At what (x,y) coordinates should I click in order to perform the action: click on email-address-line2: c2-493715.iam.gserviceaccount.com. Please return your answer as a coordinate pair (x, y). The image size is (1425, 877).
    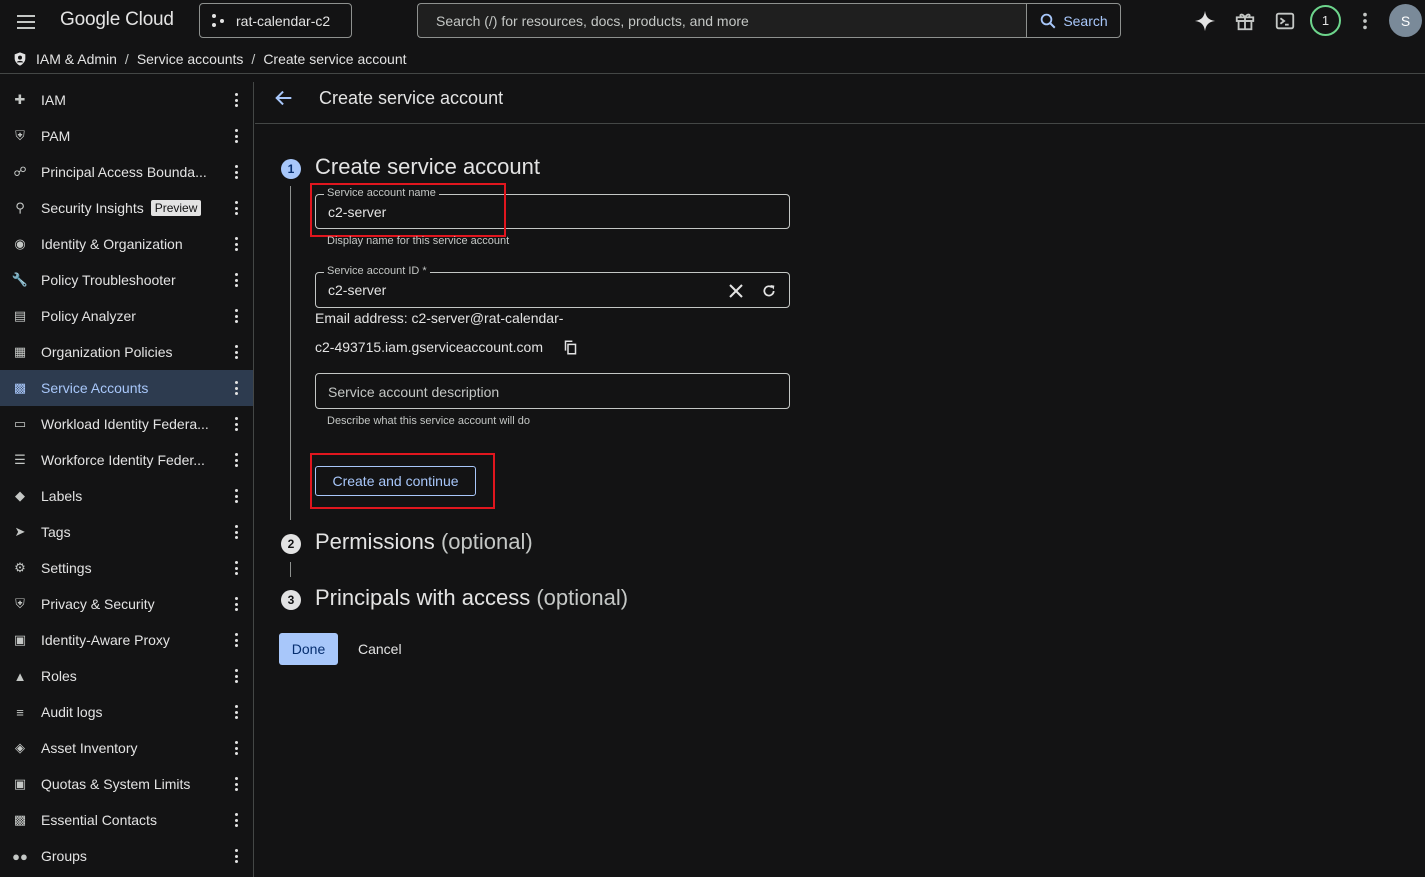
    Looking at the image, I should click on (429, 347).